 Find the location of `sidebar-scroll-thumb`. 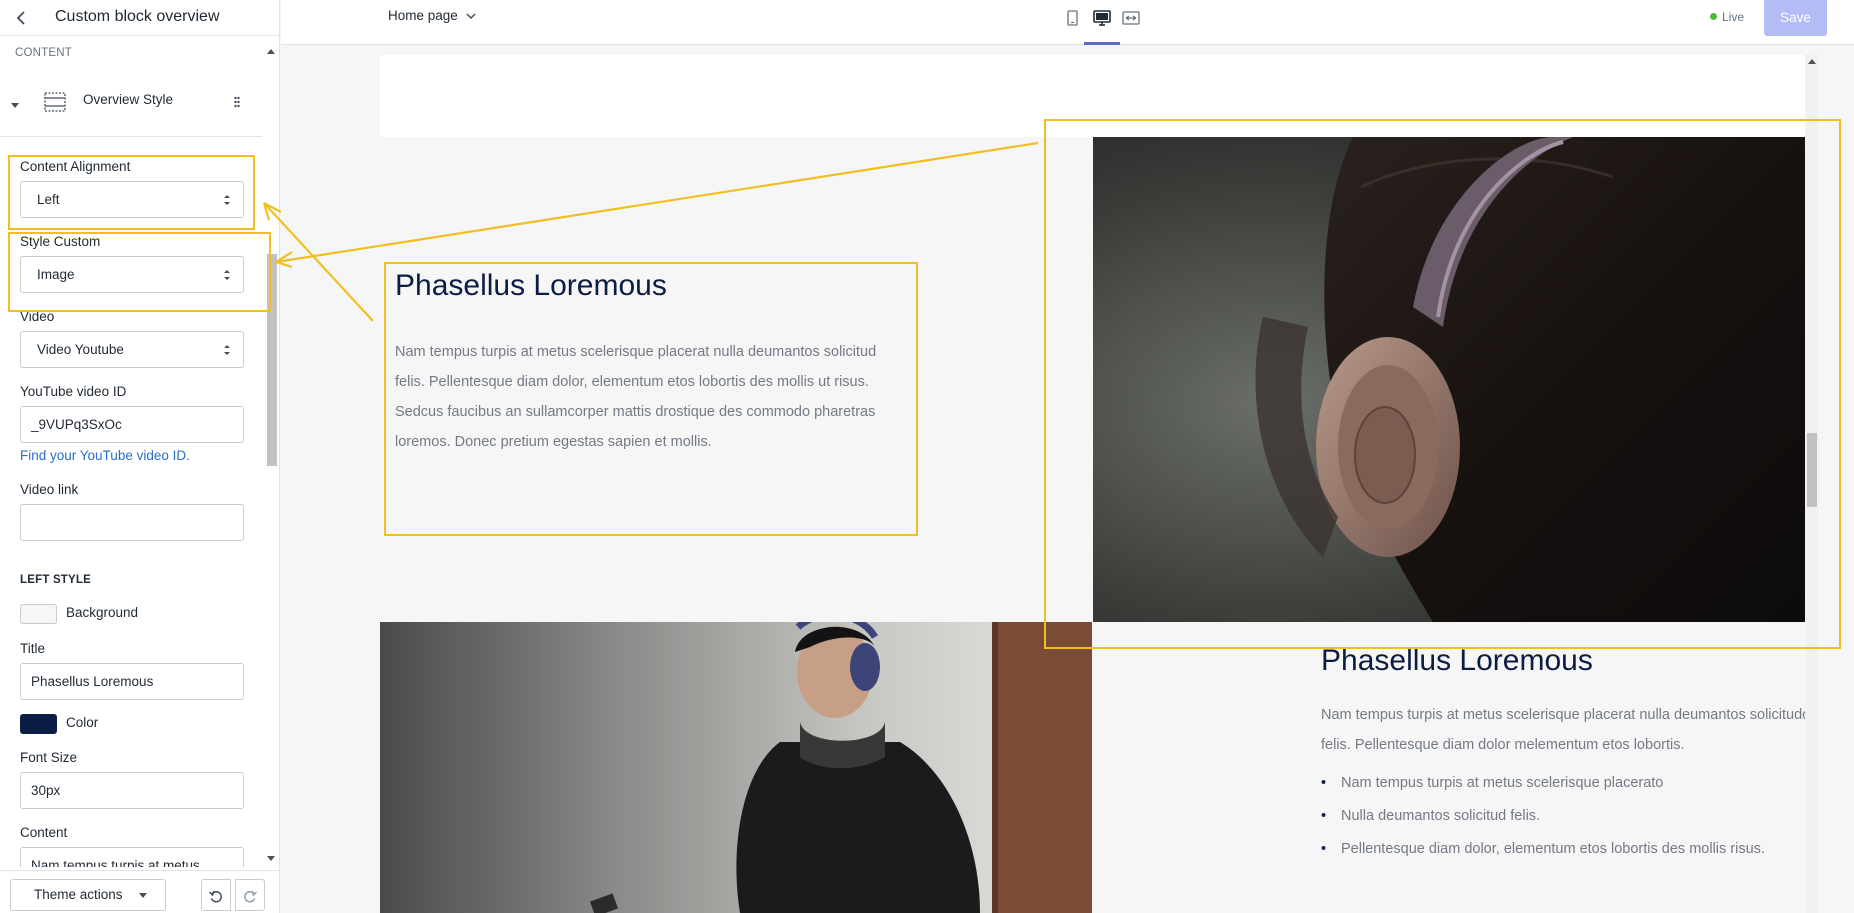

sidebar-scroll-thumb is located at coordinates (272, 360).